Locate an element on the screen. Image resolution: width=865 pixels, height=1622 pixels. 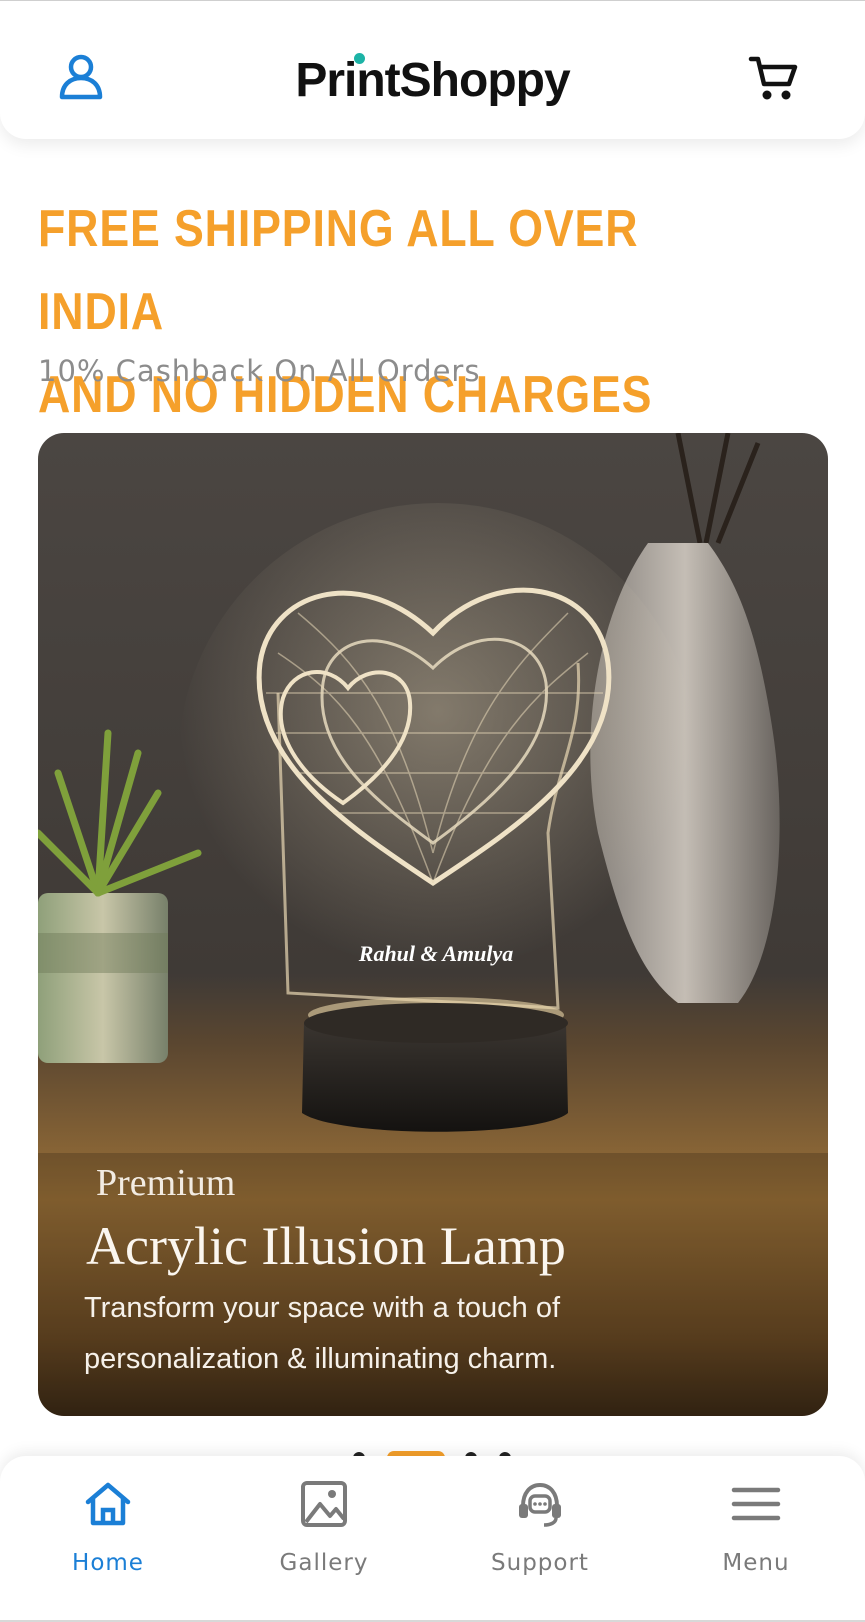
nav-gallery: Gallery is located at coordinates (324, 1526).